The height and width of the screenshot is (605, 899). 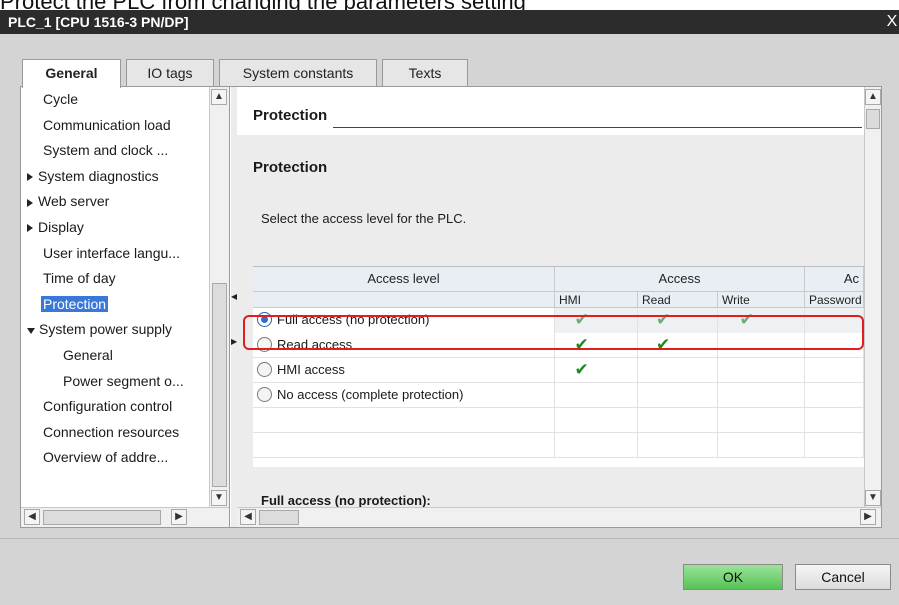 I want to click on pane-vertical-scrollbar: ▲ ▼, so click(x=872, y=297).